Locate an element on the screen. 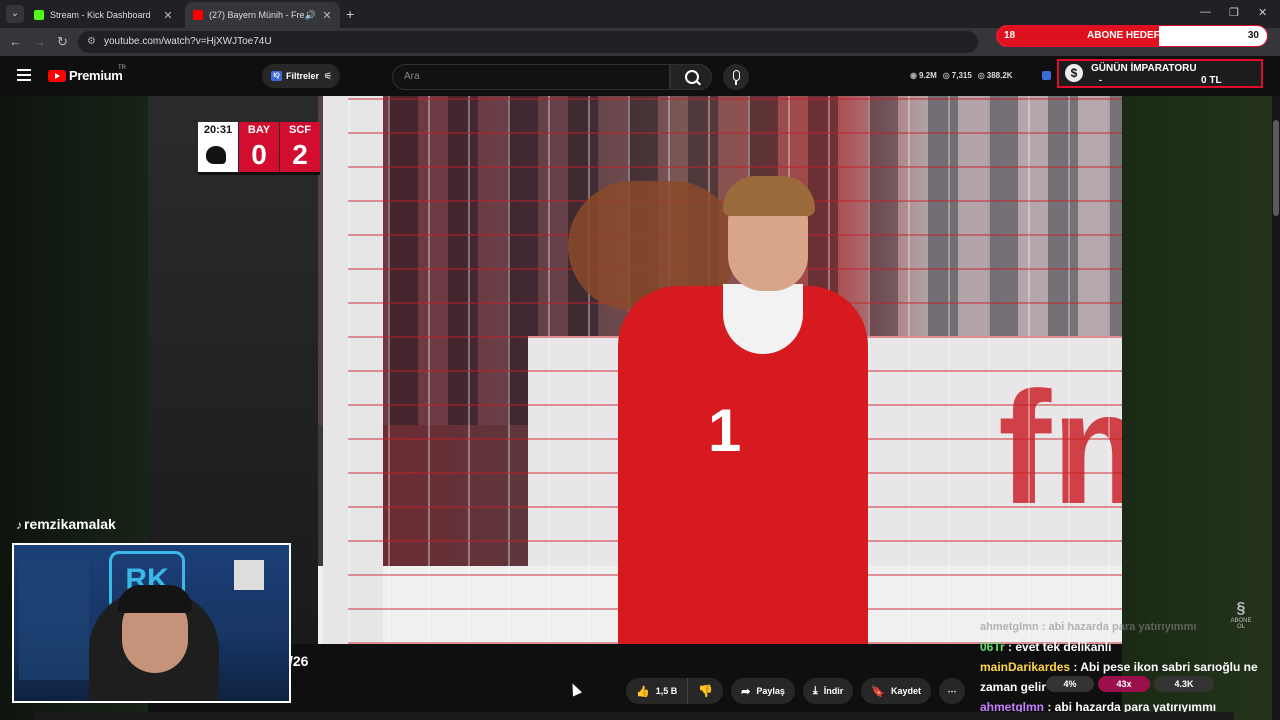 The height and width of the screenshot is (720, 1280). thumbs-down-icon: 👎 is located at coordinates (706, 691).